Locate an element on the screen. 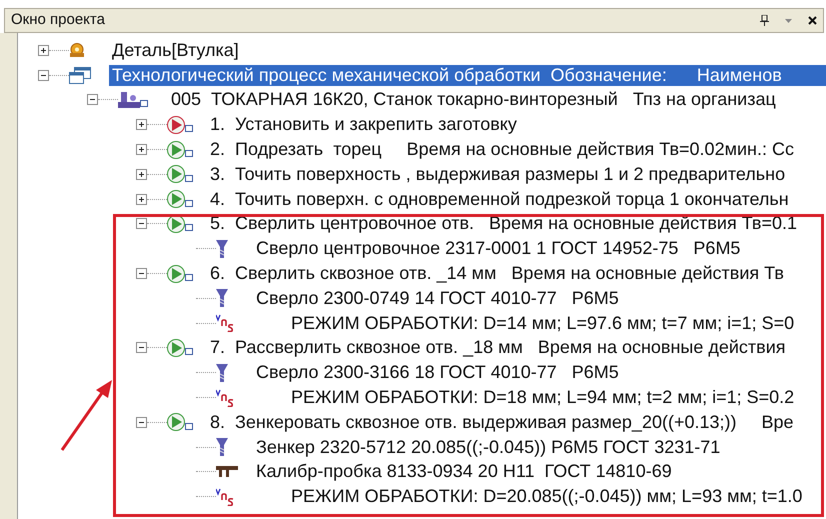 This screenshot has width=826, height=519. tree-item: Сверло 2300-0749 14 ГОСТ 4010-77 Р6М5 is located at coordinates (437, 298).